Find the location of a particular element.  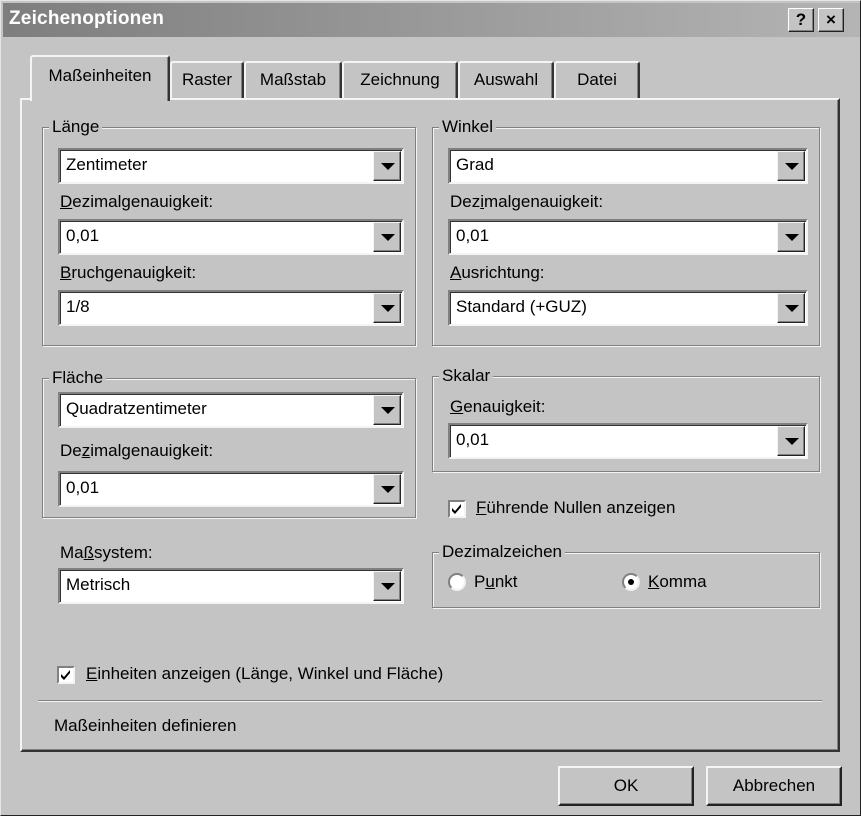

group-decimal-separator-label: Dezimalzeichen is located at coordinates (502, 552).